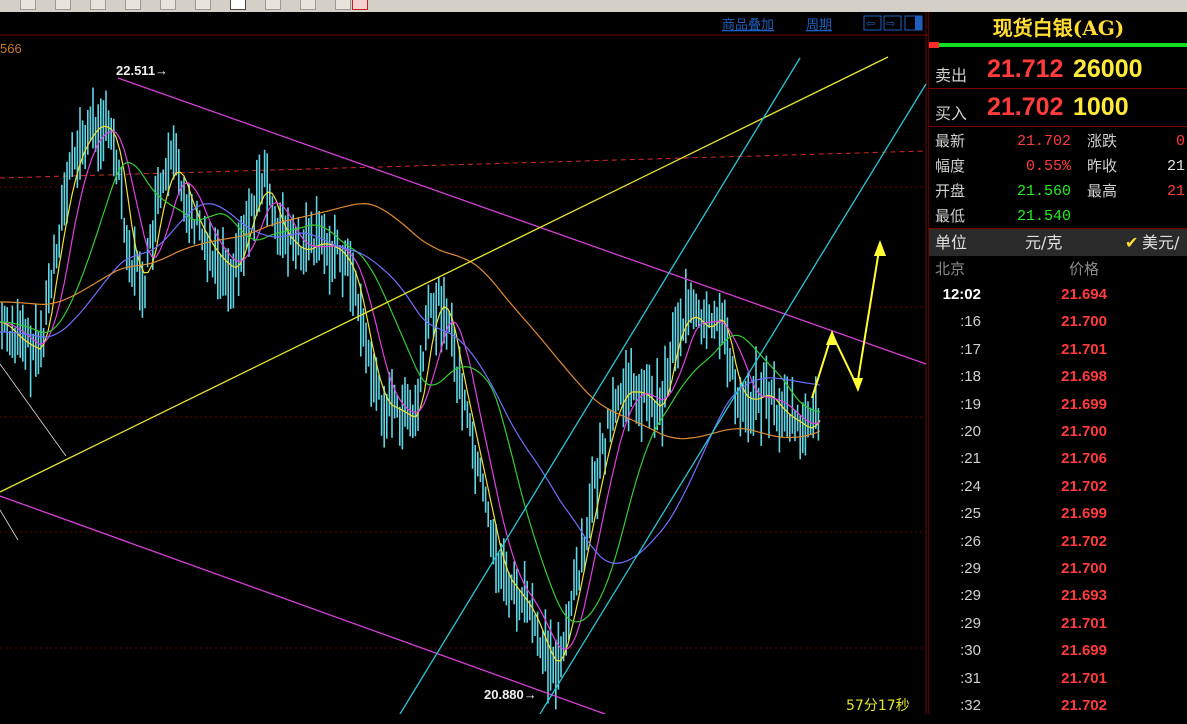 This screenshot has width=1187, height=724. Describe the element at coordinates (1058, 45) in the screenshot. I see `bid-ask-ratio-bar` at that location.